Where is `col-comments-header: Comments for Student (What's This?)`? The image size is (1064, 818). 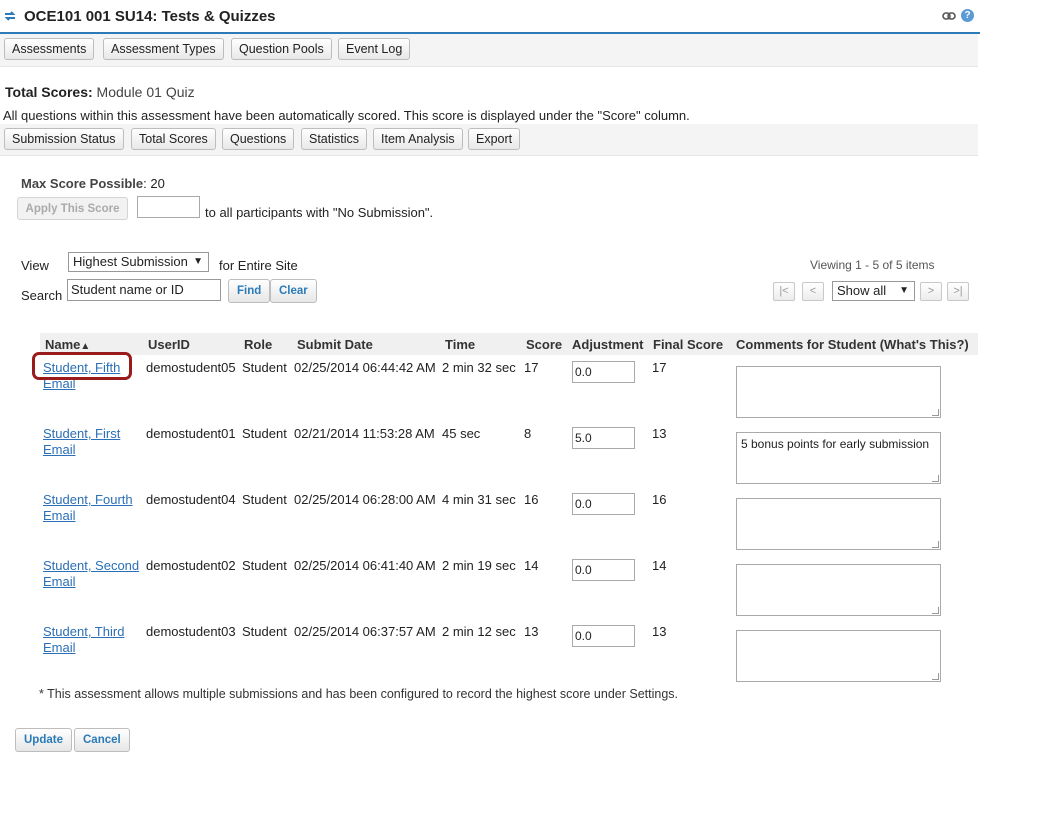
col-comments-header: Comments for Student (What's This?) is located at coordinates (852, 344).